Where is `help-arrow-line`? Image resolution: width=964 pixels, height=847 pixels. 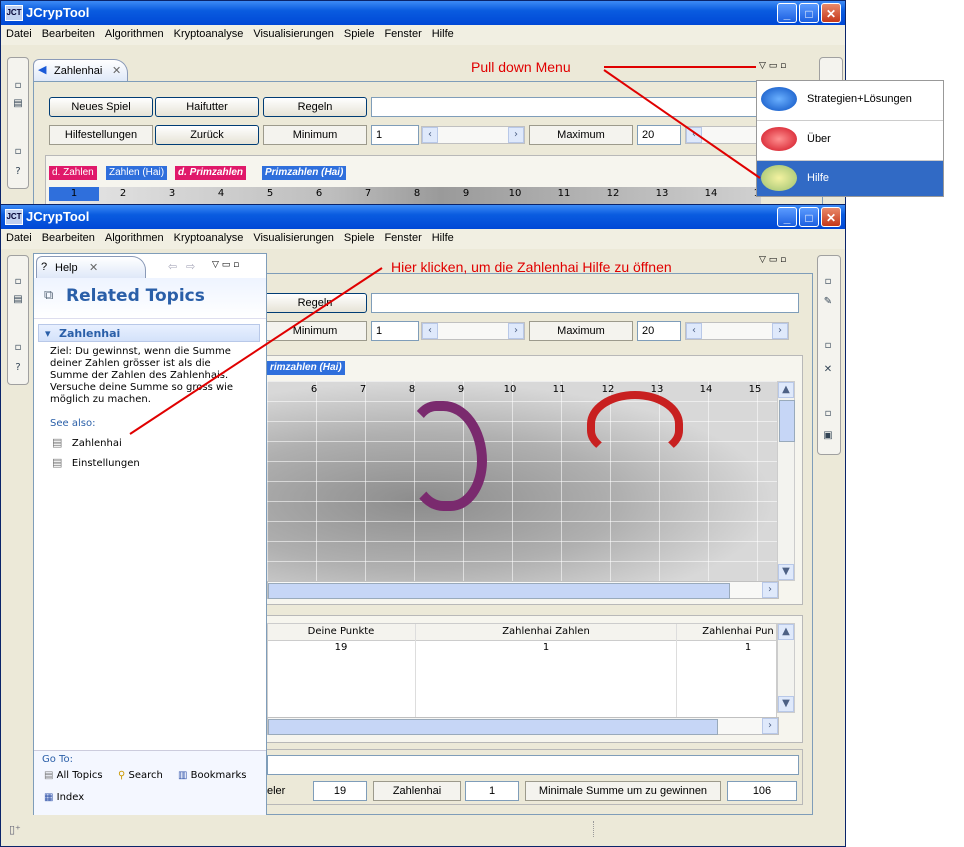
help-arrow-line is located at coordinates (256, 351).